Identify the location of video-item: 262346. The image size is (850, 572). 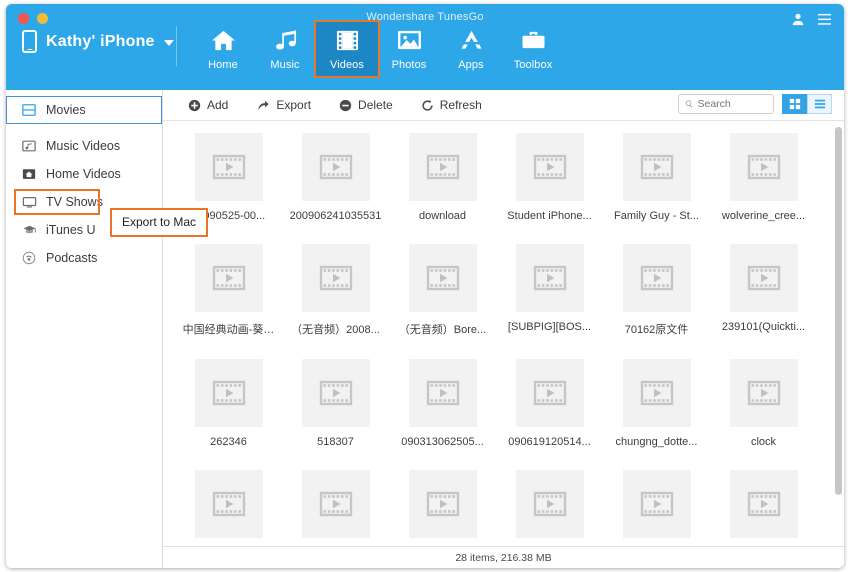
(228, 403).